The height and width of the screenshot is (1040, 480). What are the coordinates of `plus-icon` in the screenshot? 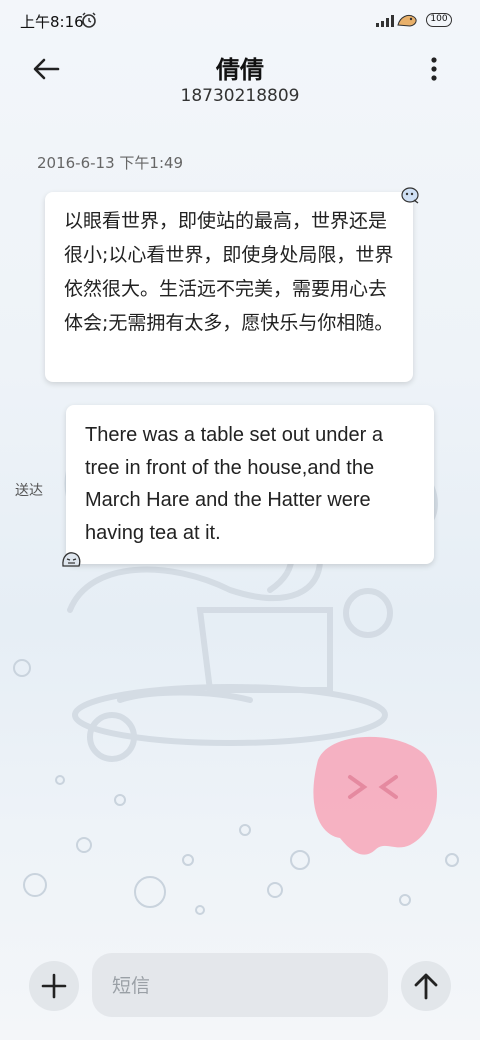 It's located at (54, 986).